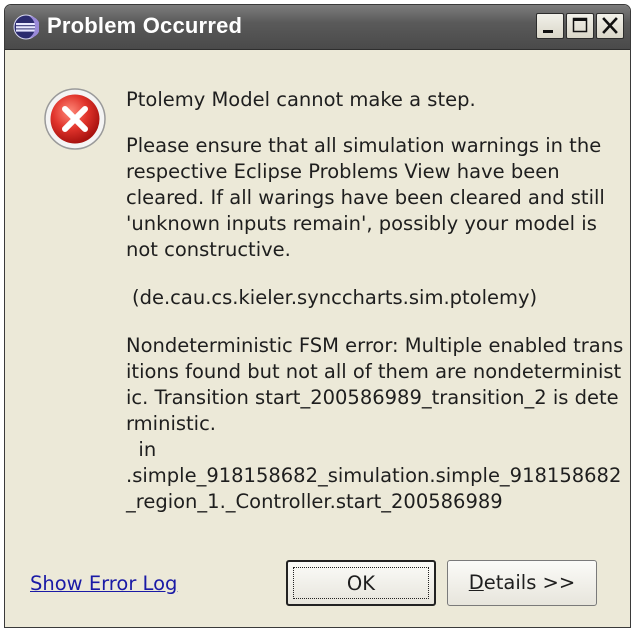 The height and width of the screenshot is (633, 639). I want to click on focus-ring, so click(361, 583).